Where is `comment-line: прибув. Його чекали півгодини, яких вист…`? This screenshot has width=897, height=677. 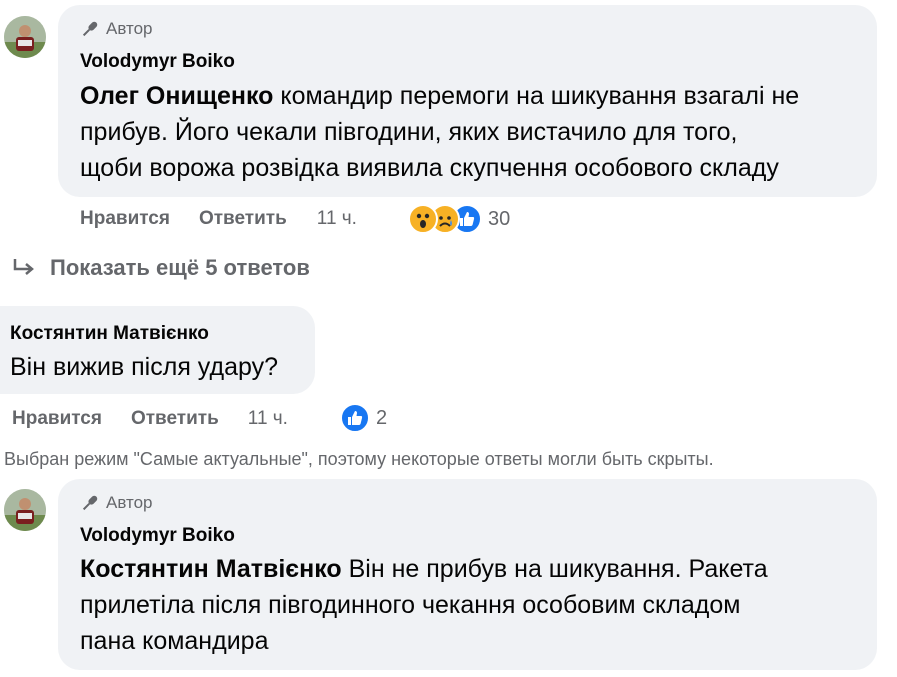
comment-line: прибув. Його чекали півгодини, яких вист… is located at coordinates (409, 132).